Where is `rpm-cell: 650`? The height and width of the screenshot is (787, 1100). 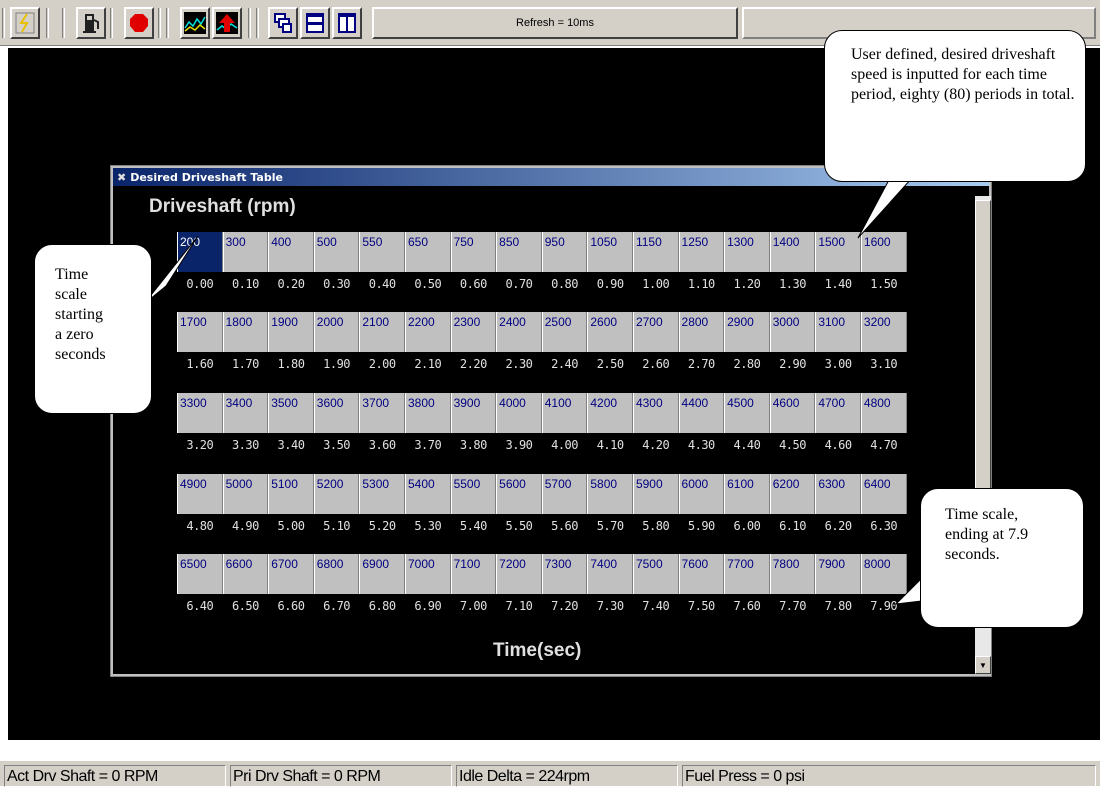 rpm-cell: 650 is located at coordinates (427, 252).